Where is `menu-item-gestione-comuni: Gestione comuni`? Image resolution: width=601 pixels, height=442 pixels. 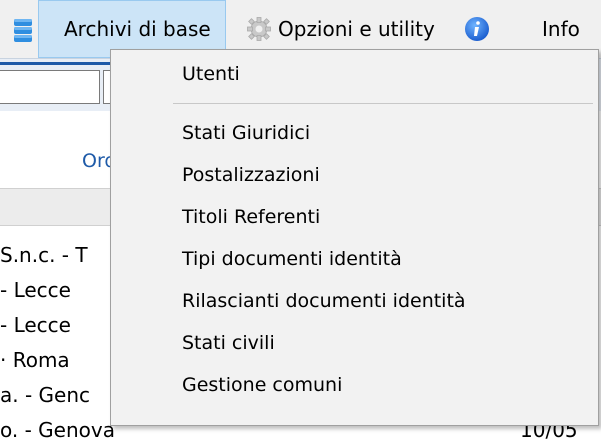 menu-item-gestione-comuni: Gestione comuni is located at coordinates (262, 385).